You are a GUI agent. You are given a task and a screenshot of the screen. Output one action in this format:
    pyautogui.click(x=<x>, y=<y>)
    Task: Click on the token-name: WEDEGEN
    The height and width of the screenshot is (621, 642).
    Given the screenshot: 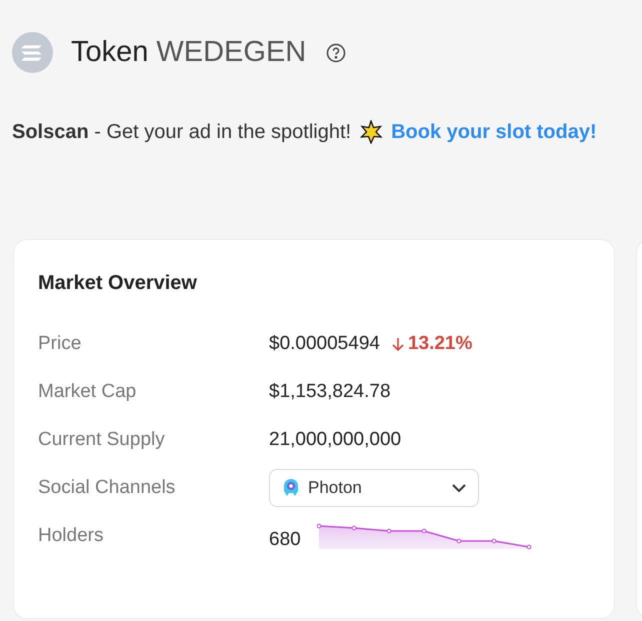 What is the action you would take?
    pyautogui.click(x=231, y=52)
    